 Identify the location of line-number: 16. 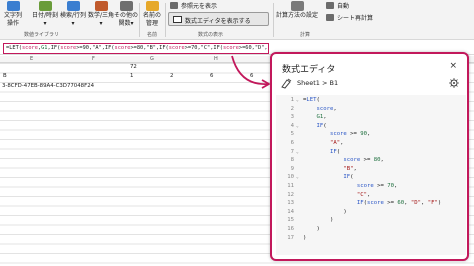
(290, 229).